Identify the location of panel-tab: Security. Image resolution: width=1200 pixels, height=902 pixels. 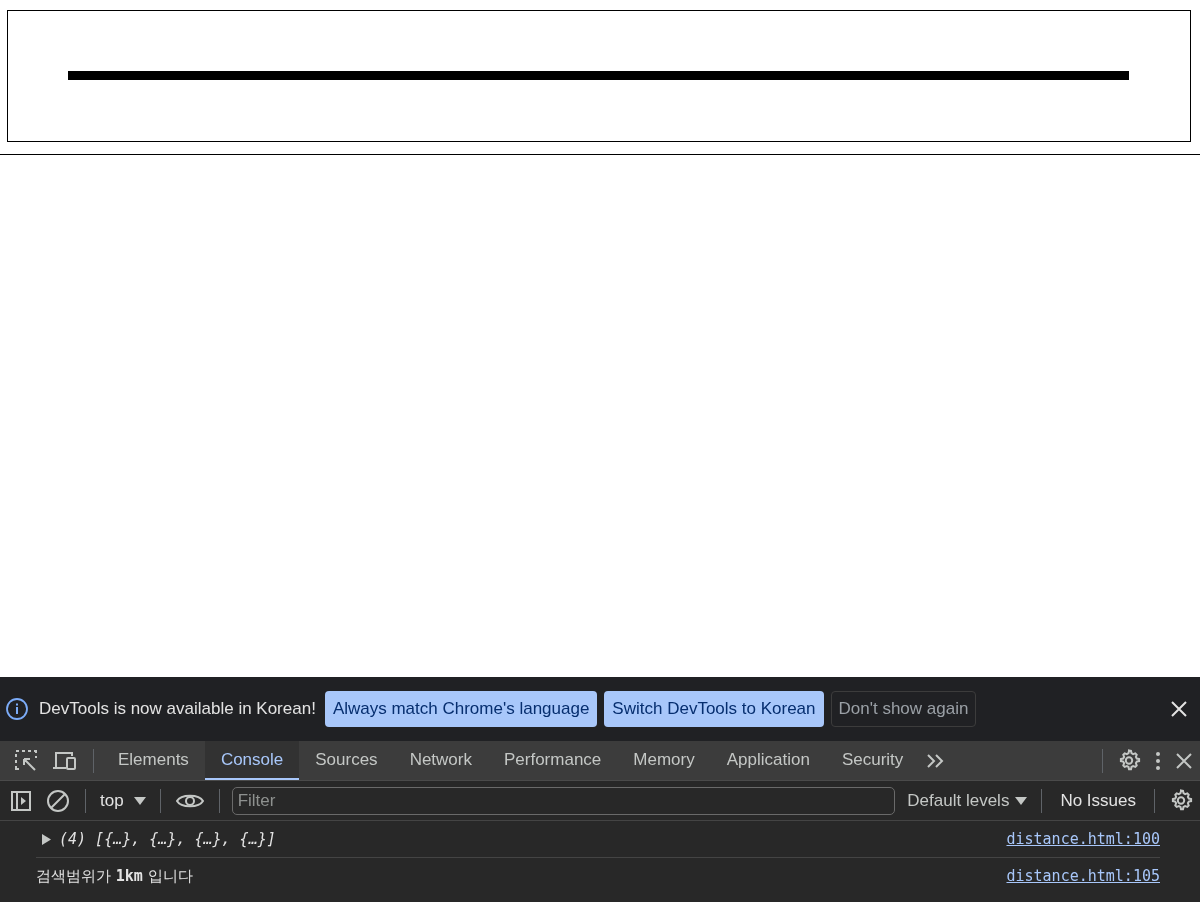
(872, 760).